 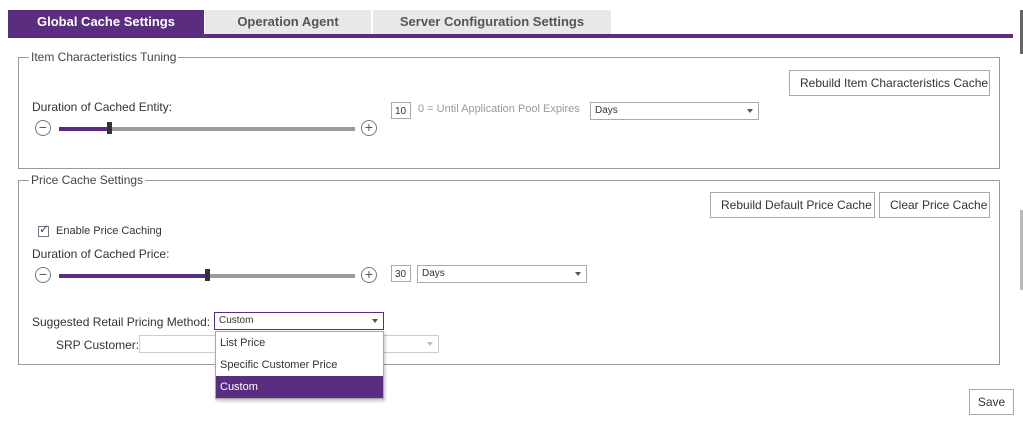 I want to click on enable-price-caching-checkbox: ✓, so click(x=43, y=229).